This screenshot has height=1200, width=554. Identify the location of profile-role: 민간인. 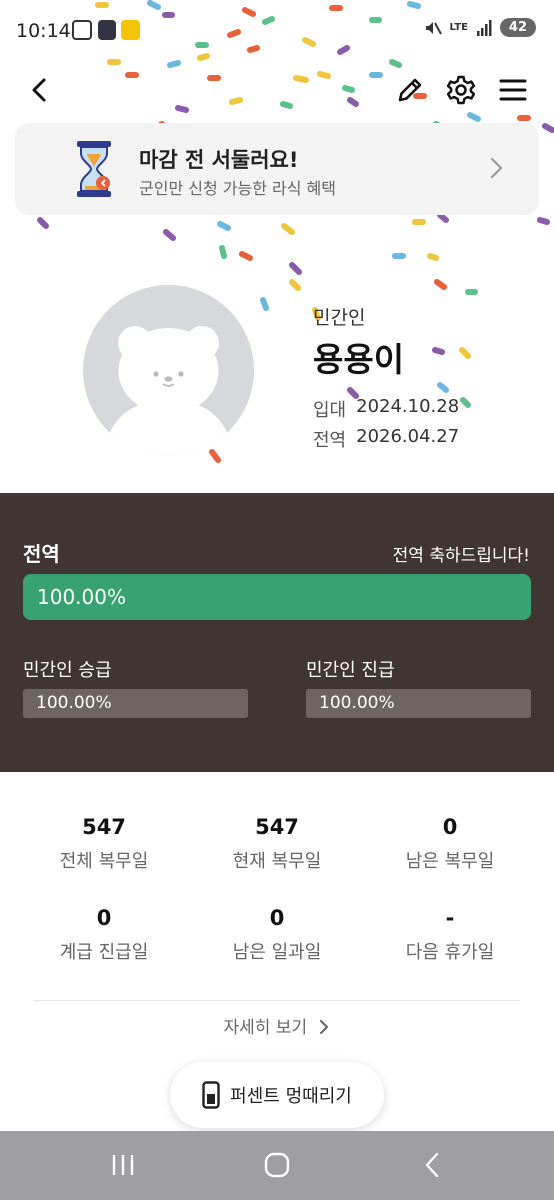
(339, 318).